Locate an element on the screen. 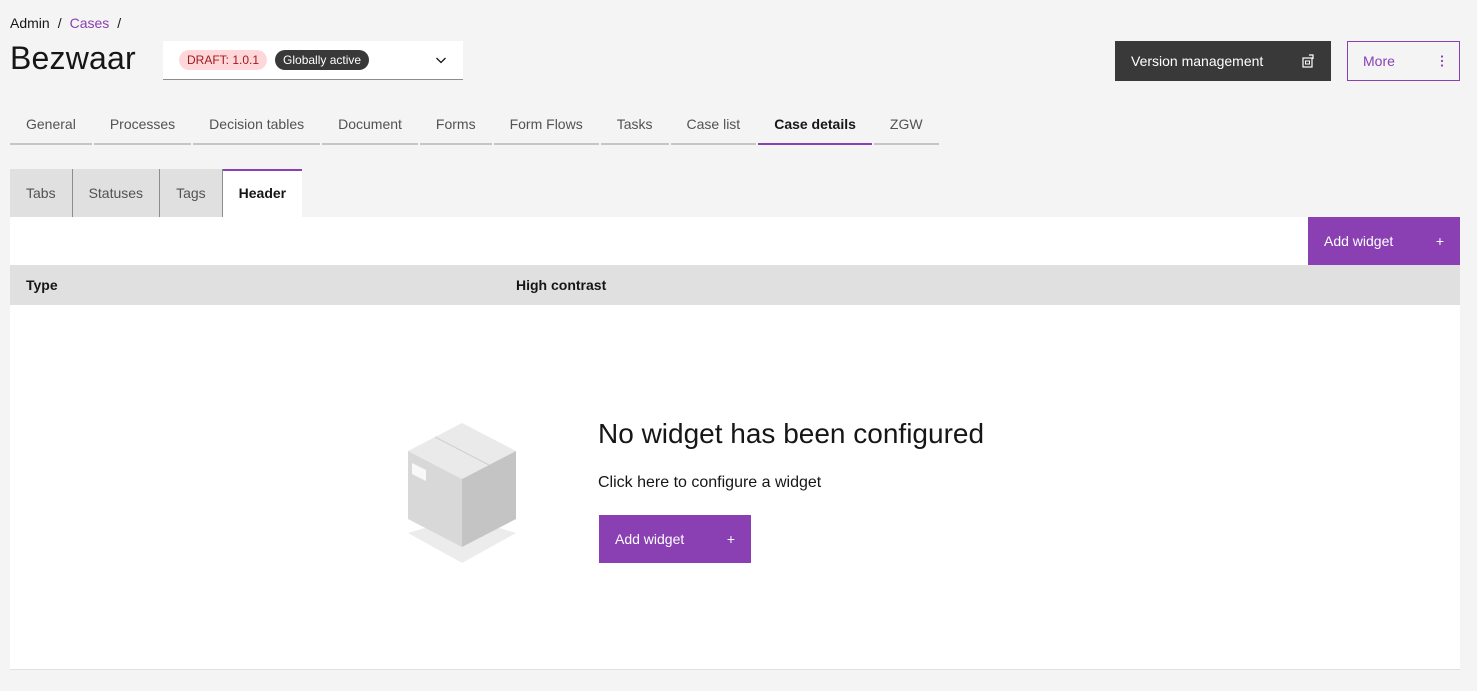  sub-tabs: Tabs Statuses Tags Header is located at coordinates (156, 193).